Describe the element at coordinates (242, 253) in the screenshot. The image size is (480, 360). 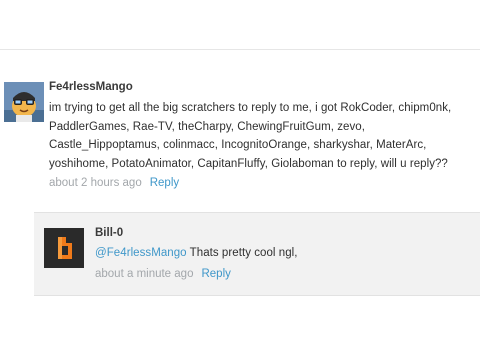
I see `reply-text-body: Thats pretty cool ngl,` at that location.